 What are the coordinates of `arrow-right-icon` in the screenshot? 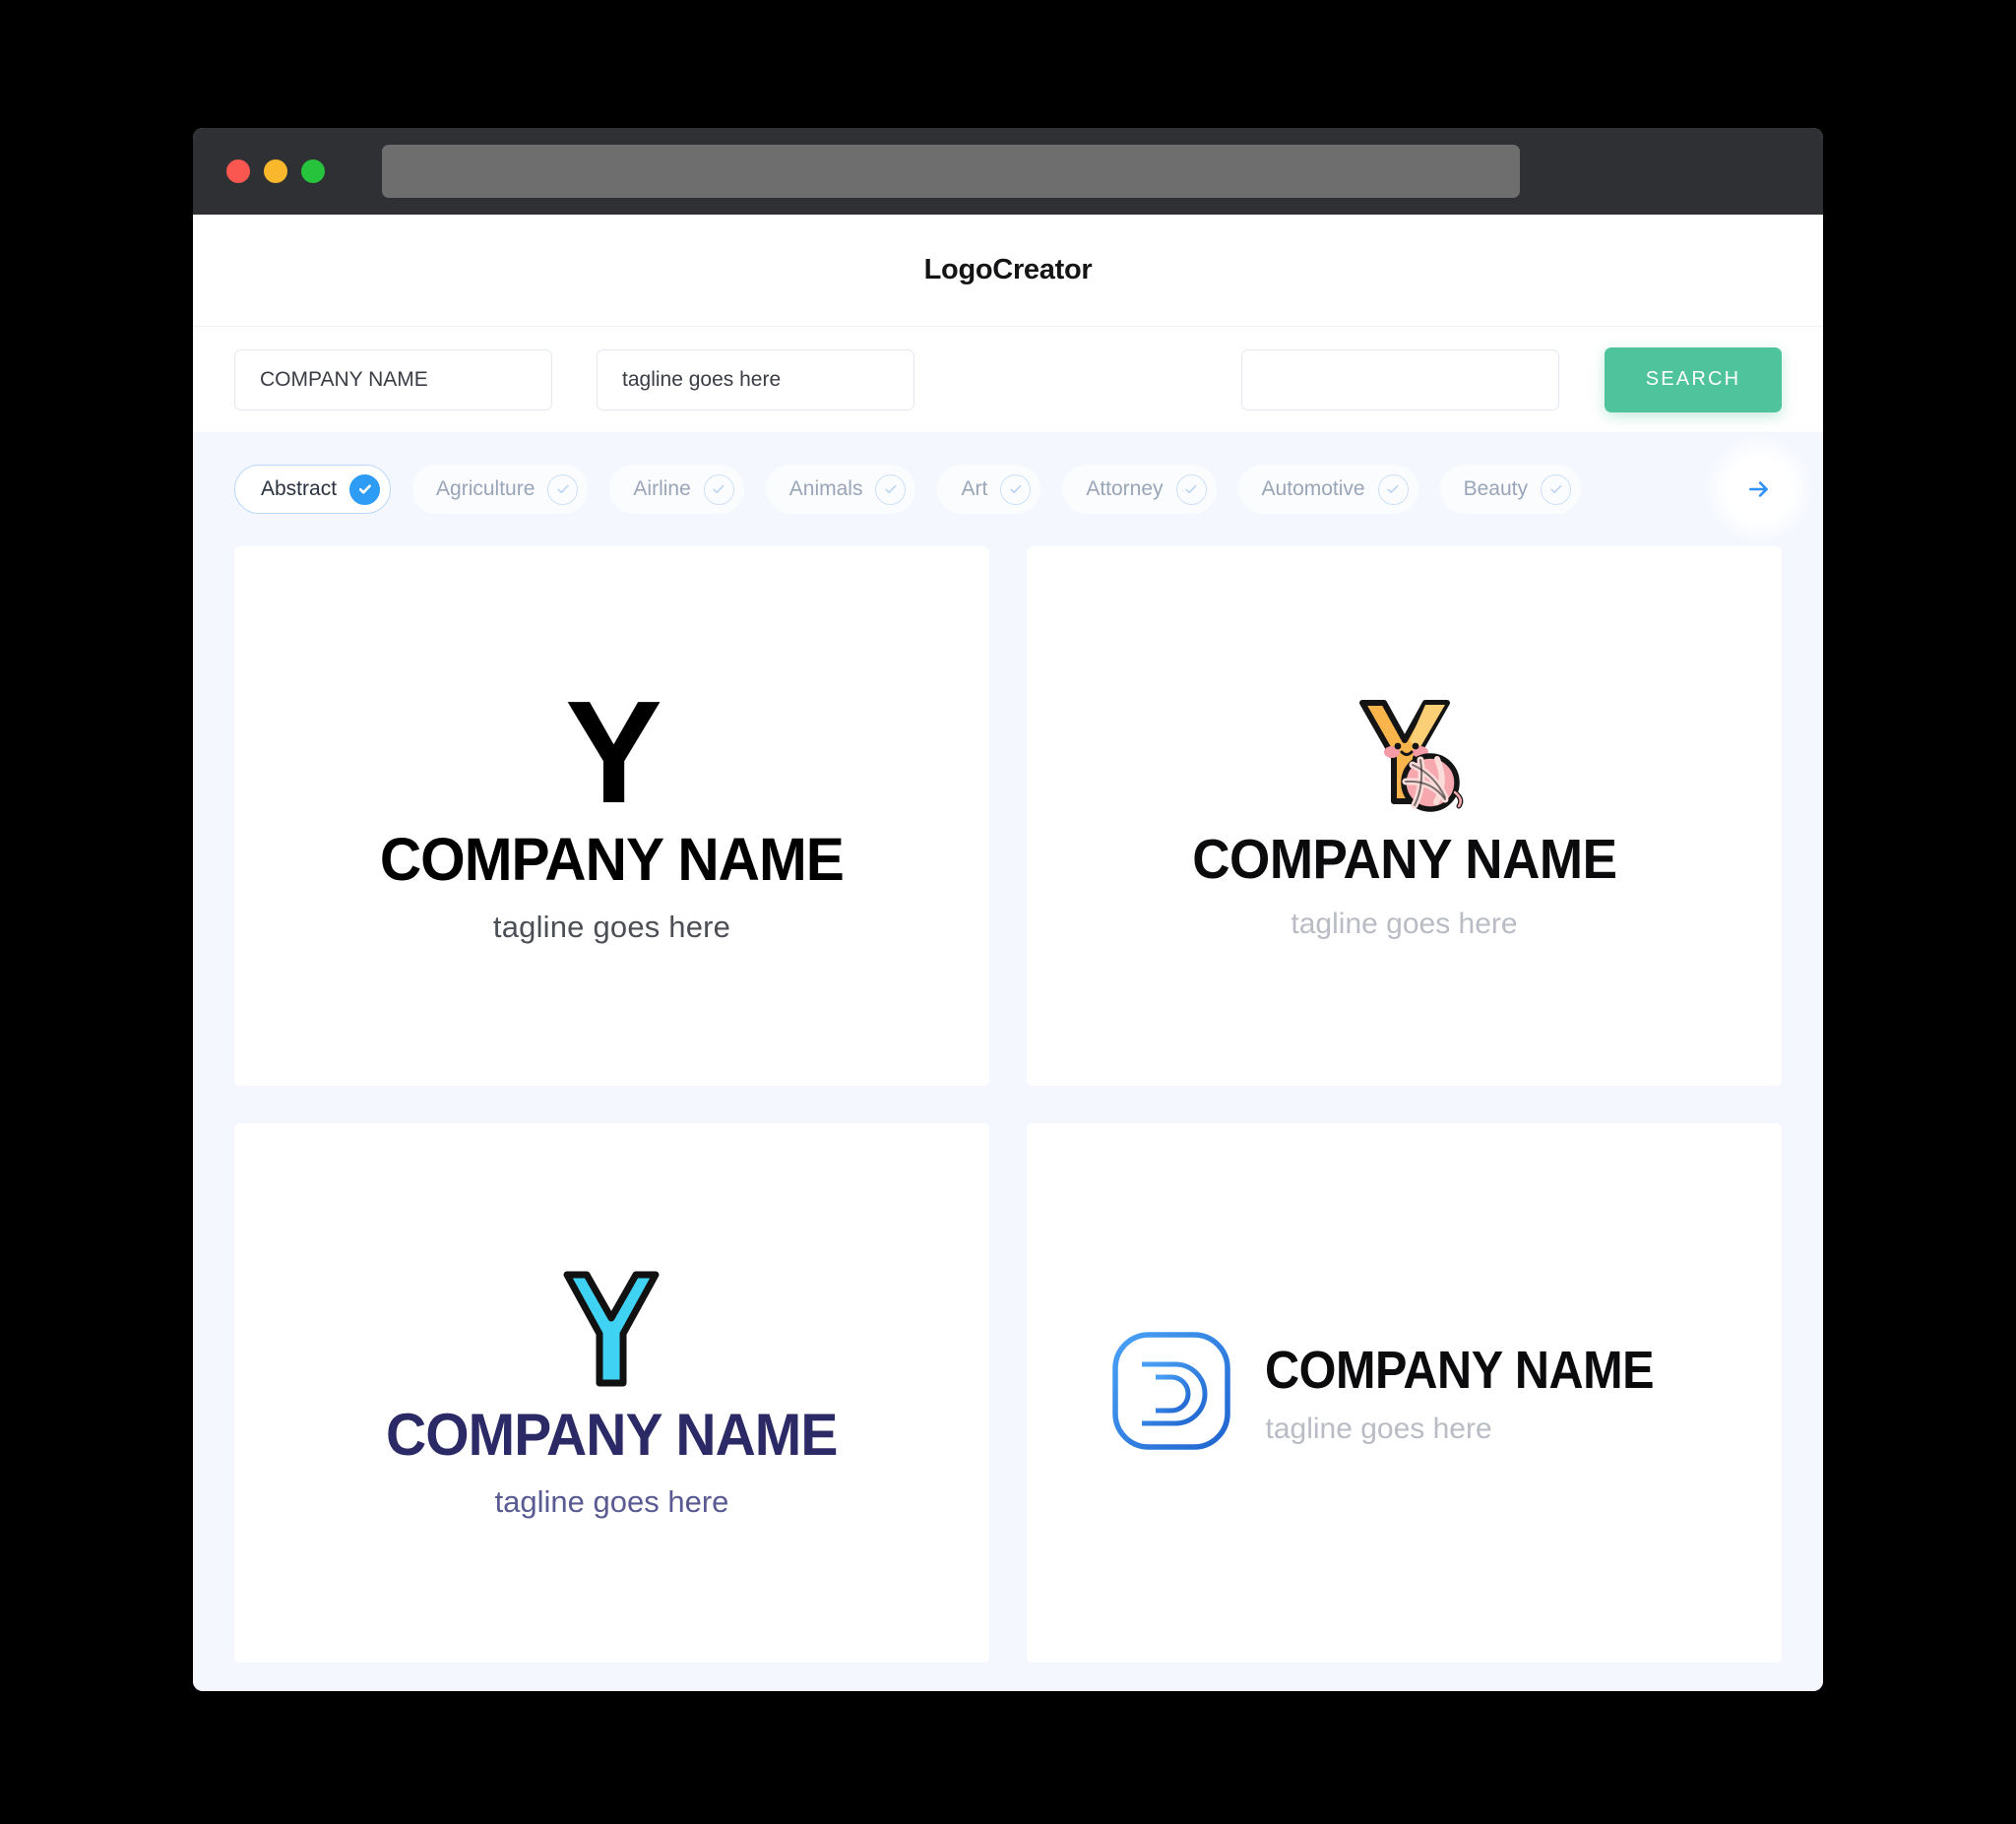 It's located at (1758, 489).